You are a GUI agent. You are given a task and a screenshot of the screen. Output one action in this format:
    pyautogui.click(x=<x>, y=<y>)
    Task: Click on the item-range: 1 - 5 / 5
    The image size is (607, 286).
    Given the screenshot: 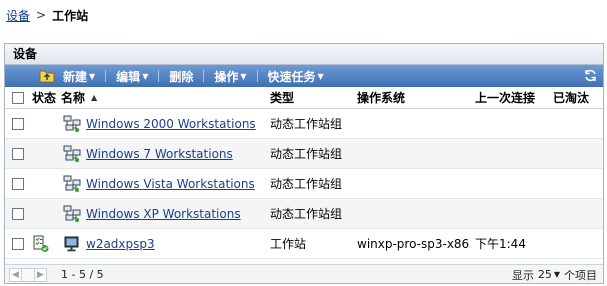 What is the action you would take?
    pyautogui.click(x=82, y=274)
    